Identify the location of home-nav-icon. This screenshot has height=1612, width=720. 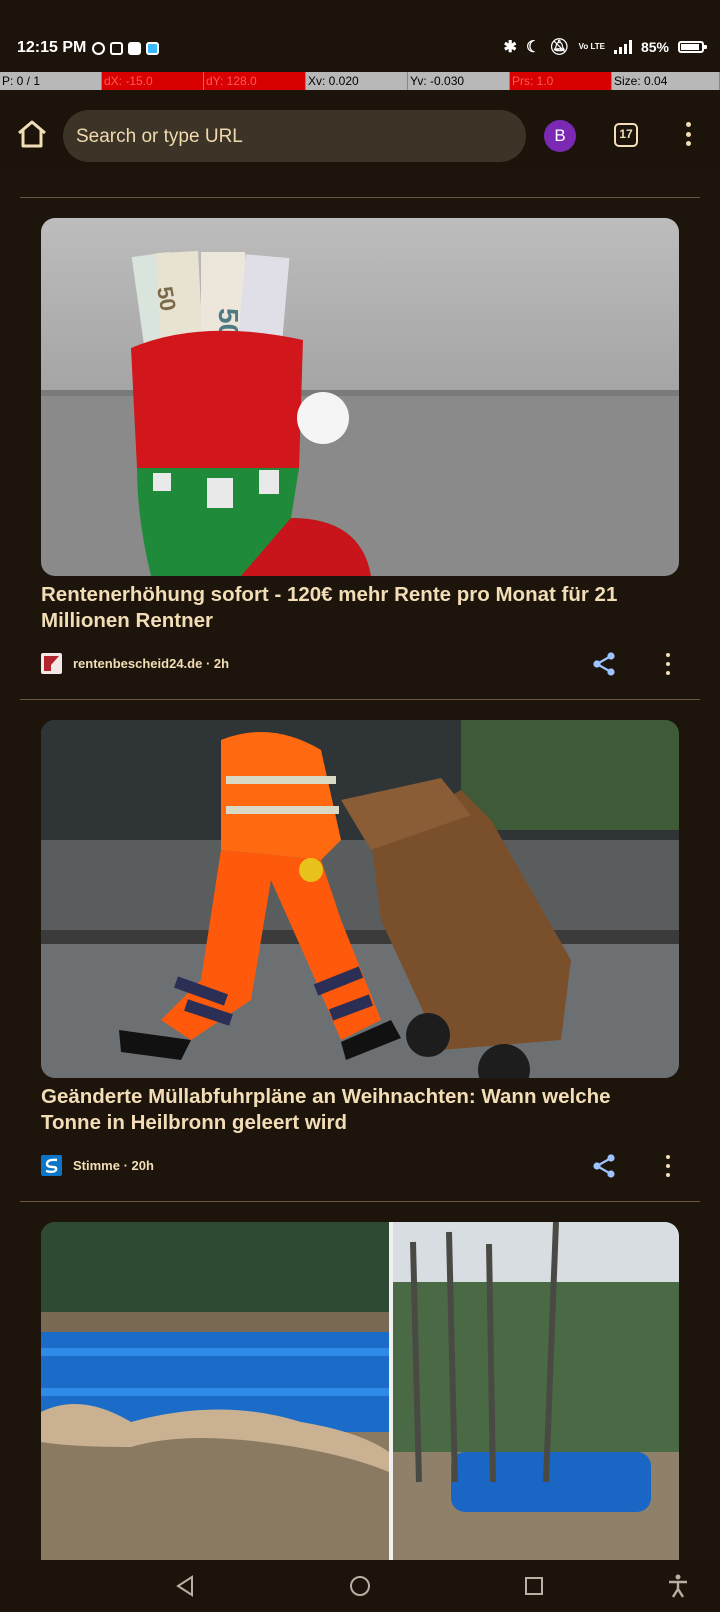
(360, 1586).